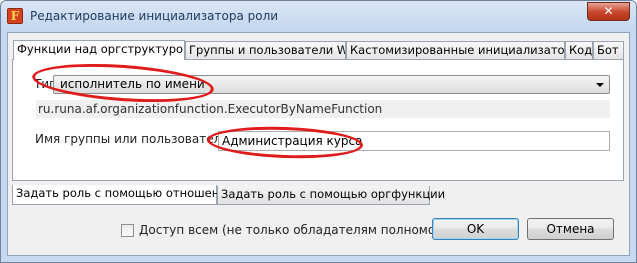  Describe the element at coordinates (132, 84) in the screenshot. I see `type-select-value: исполнитель по имени` at that location.